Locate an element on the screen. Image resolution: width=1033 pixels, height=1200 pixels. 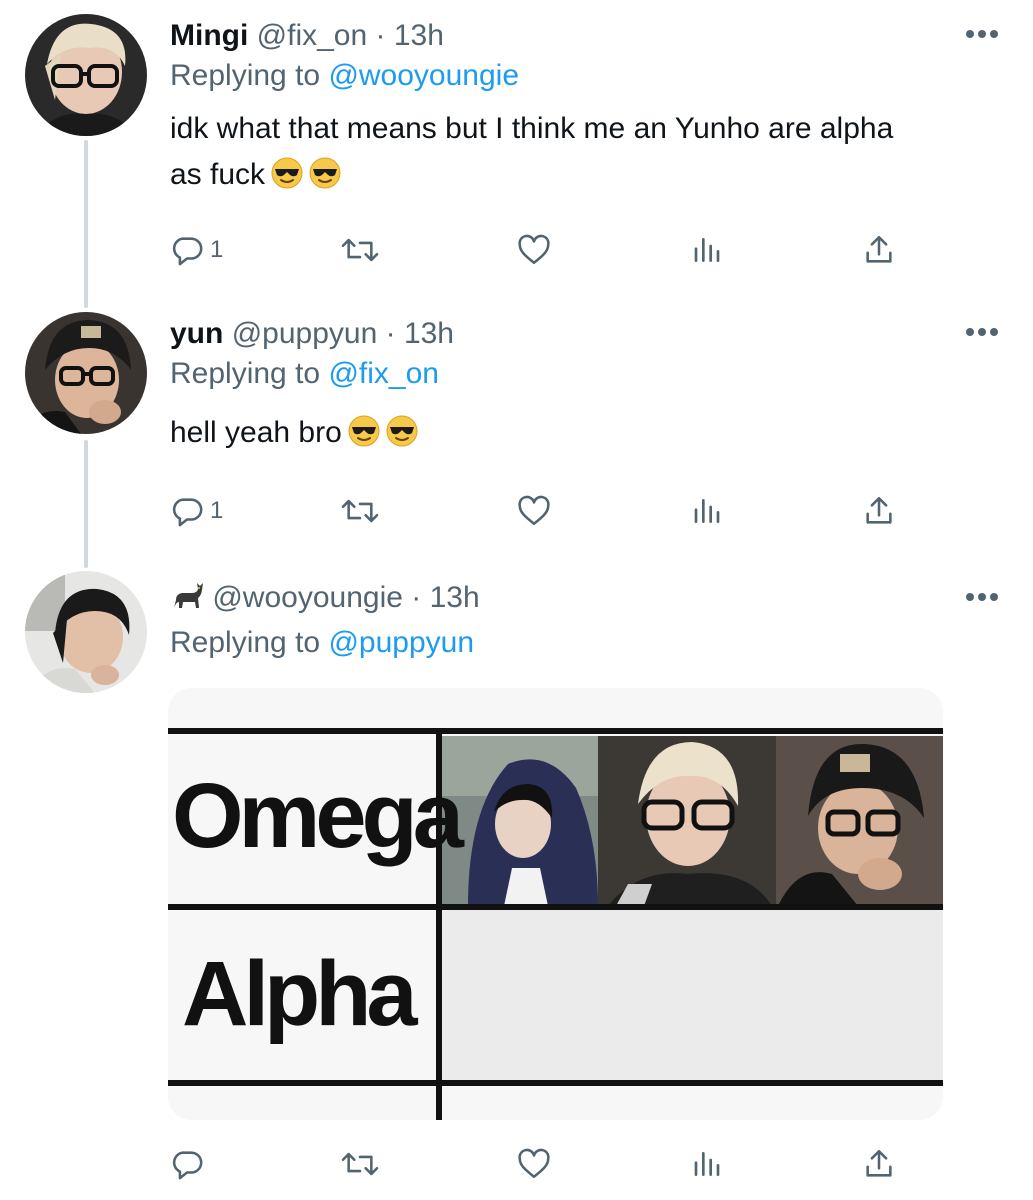
replying-to-mention: @fix_on is located at coordinates (383, 373).